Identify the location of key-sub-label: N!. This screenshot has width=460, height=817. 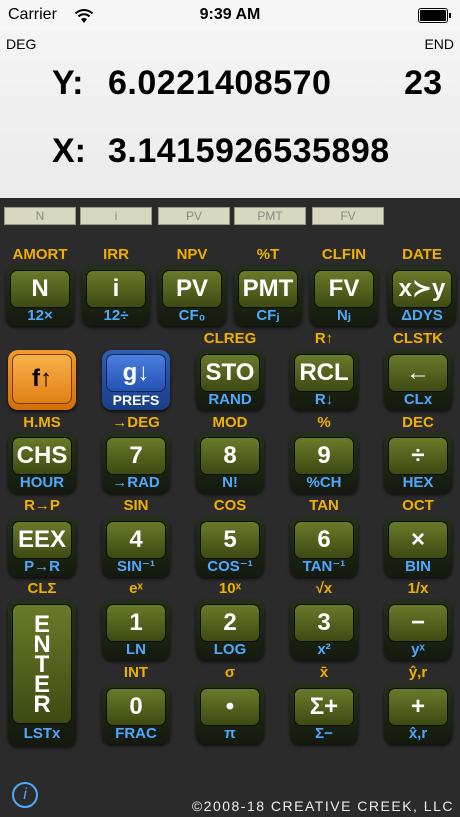
(230, 482).